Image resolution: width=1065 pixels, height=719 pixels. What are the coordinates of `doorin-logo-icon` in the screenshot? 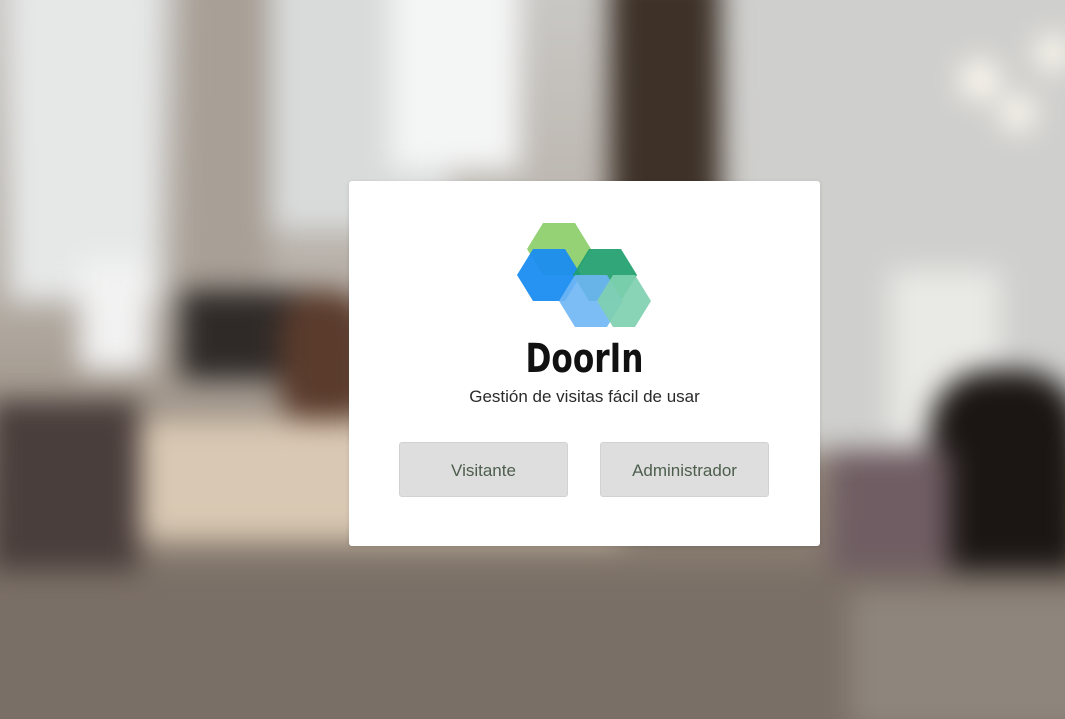 It's located at (584, 275).